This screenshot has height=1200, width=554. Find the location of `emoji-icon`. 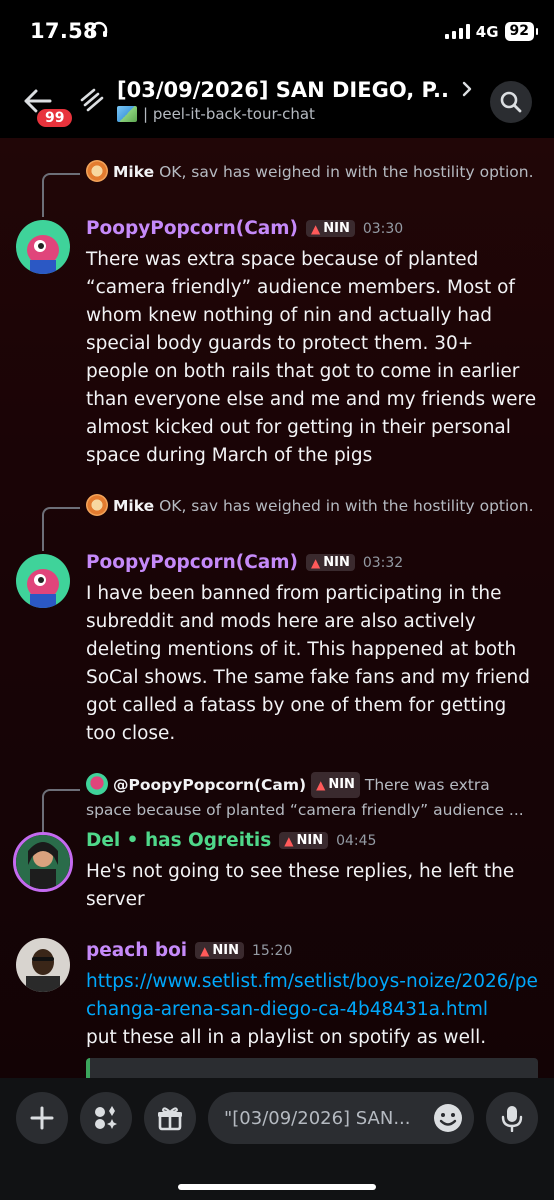

emoji-icon is located at coordinates (448, 1118).